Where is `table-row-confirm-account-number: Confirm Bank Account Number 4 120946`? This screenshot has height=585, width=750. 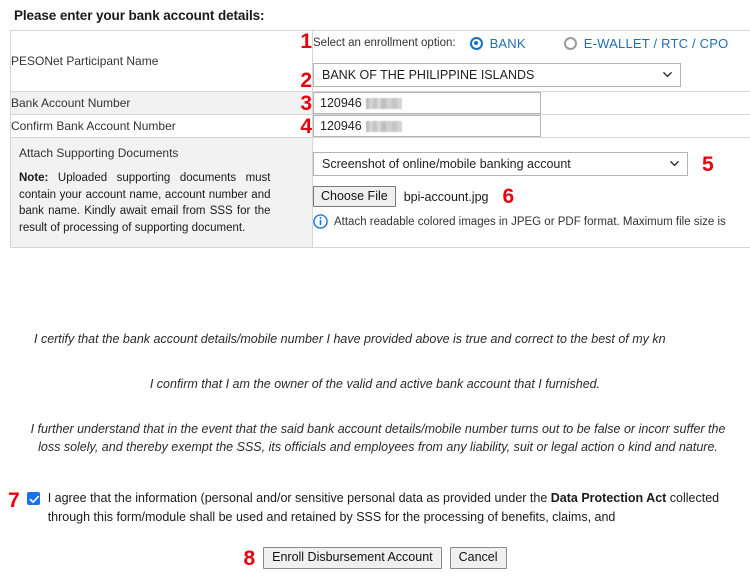
table-row-confirm-account-number: Confirm Bank Account Number 4 120946 is located at coordinates (380, 126).